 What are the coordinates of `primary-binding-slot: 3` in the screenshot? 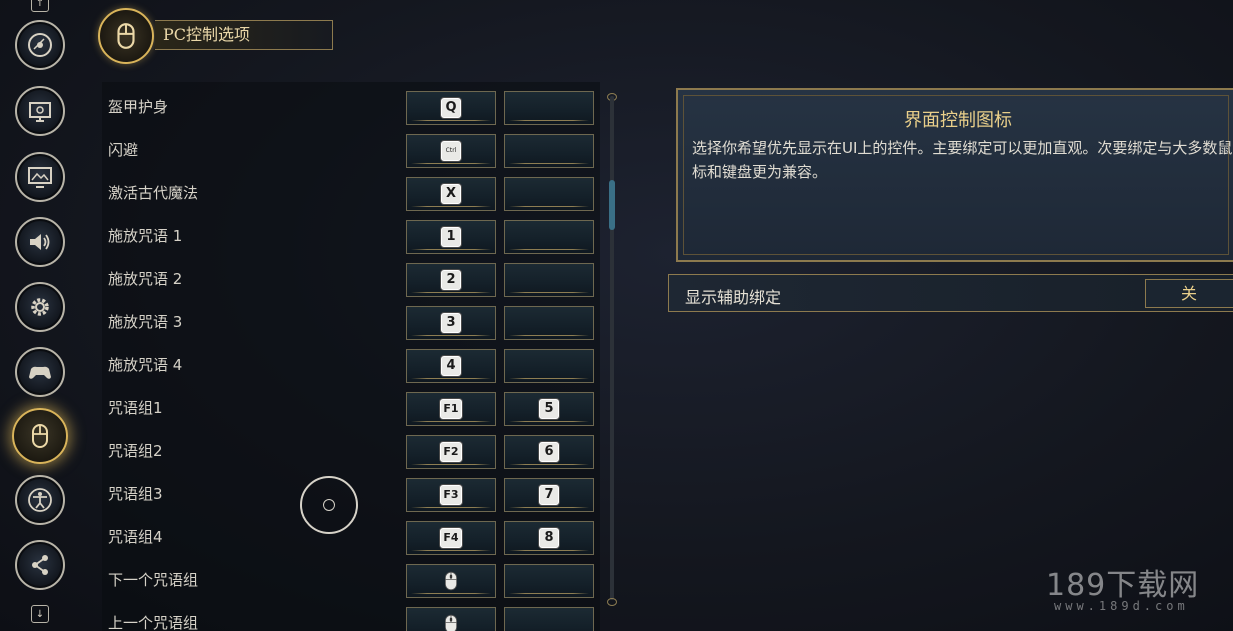 It's located at (451, 323).